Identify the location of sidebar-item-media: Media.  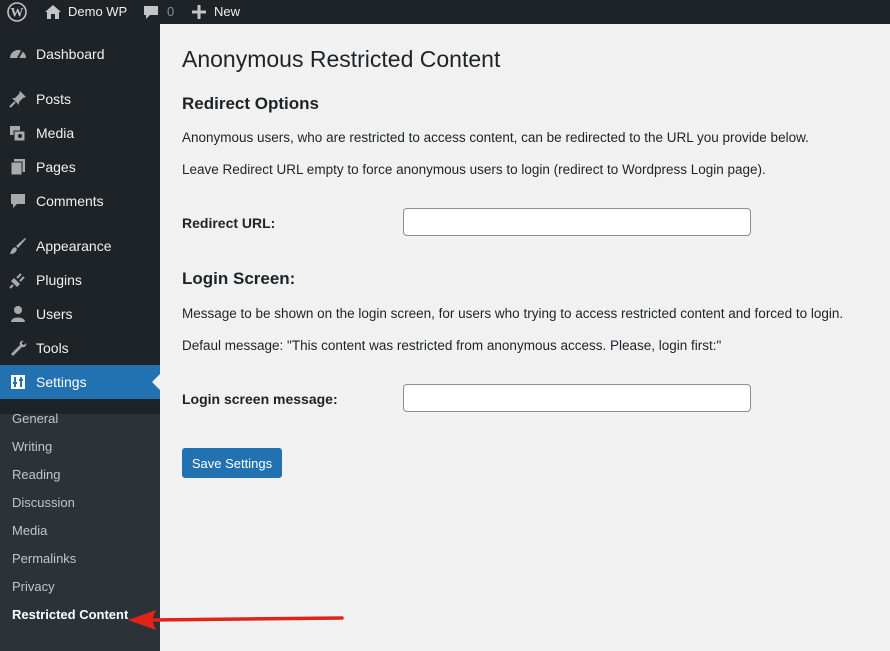
(80, 133).